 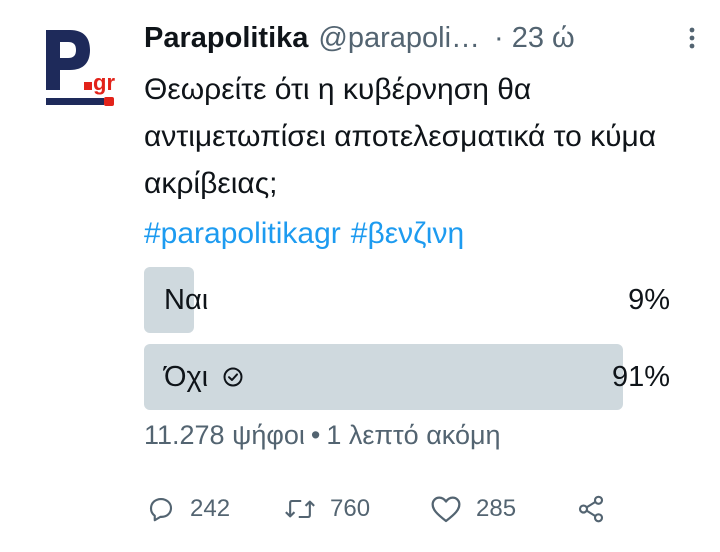 What do you see at coordinates (640, 377) in the screenshot?
I see `poll-option-percent: 91%` at bounding box center [640, 377].